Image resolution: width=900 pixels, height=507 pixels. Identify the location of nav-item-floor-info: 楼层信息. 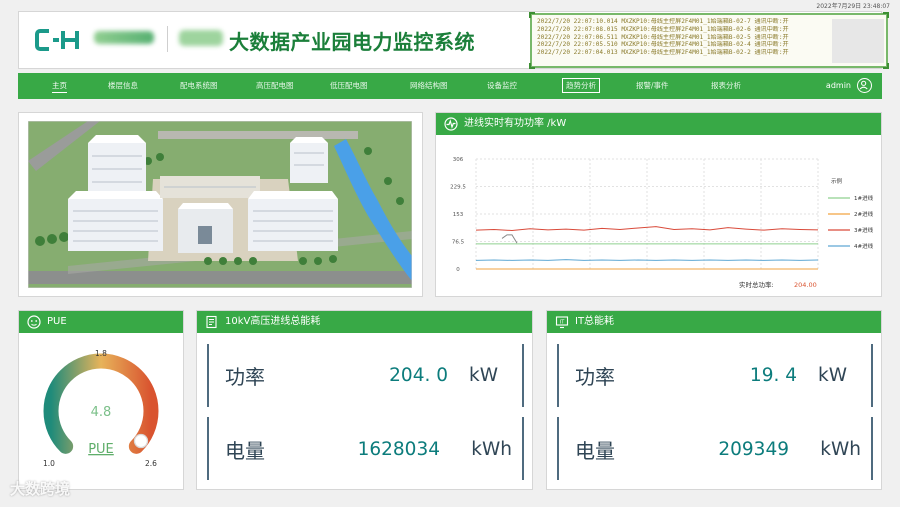
(123, 85).